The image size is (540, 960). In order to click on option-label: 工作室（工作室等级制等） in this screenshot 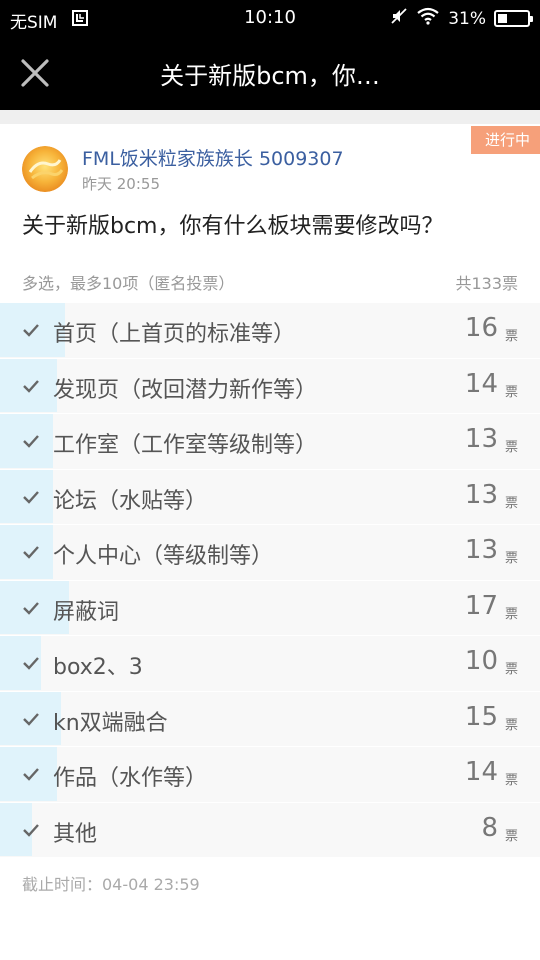, I will do `click(185, 445)`.